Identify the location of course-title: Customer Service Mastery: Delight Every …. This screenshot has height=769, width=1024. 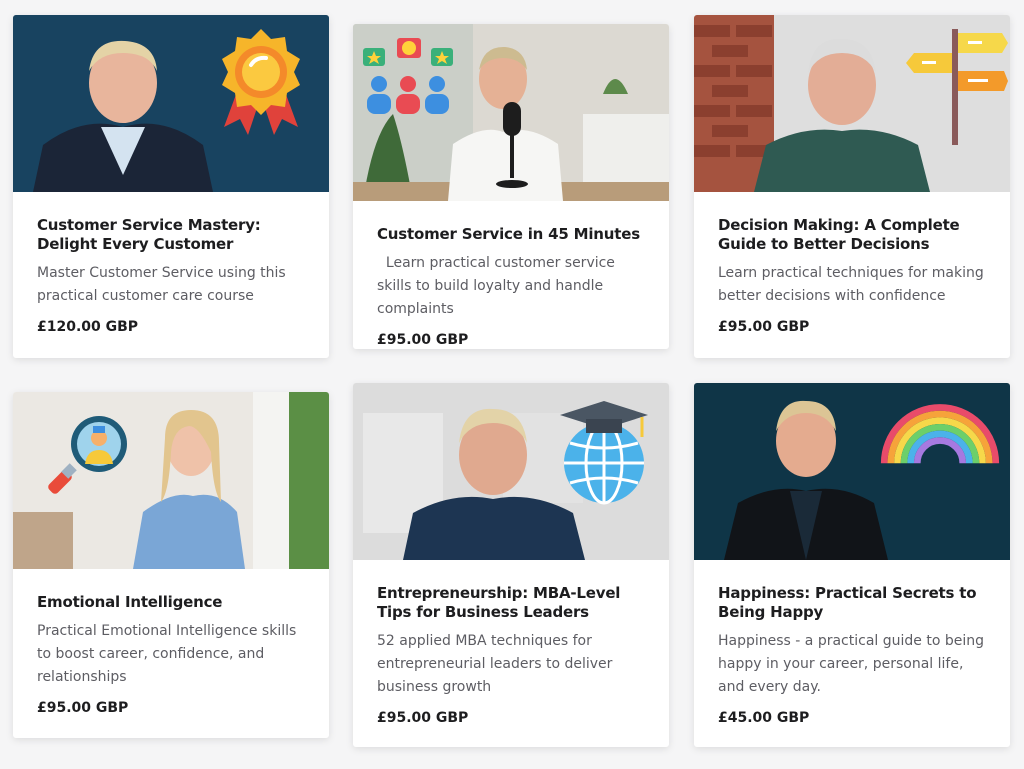
(171, 235).